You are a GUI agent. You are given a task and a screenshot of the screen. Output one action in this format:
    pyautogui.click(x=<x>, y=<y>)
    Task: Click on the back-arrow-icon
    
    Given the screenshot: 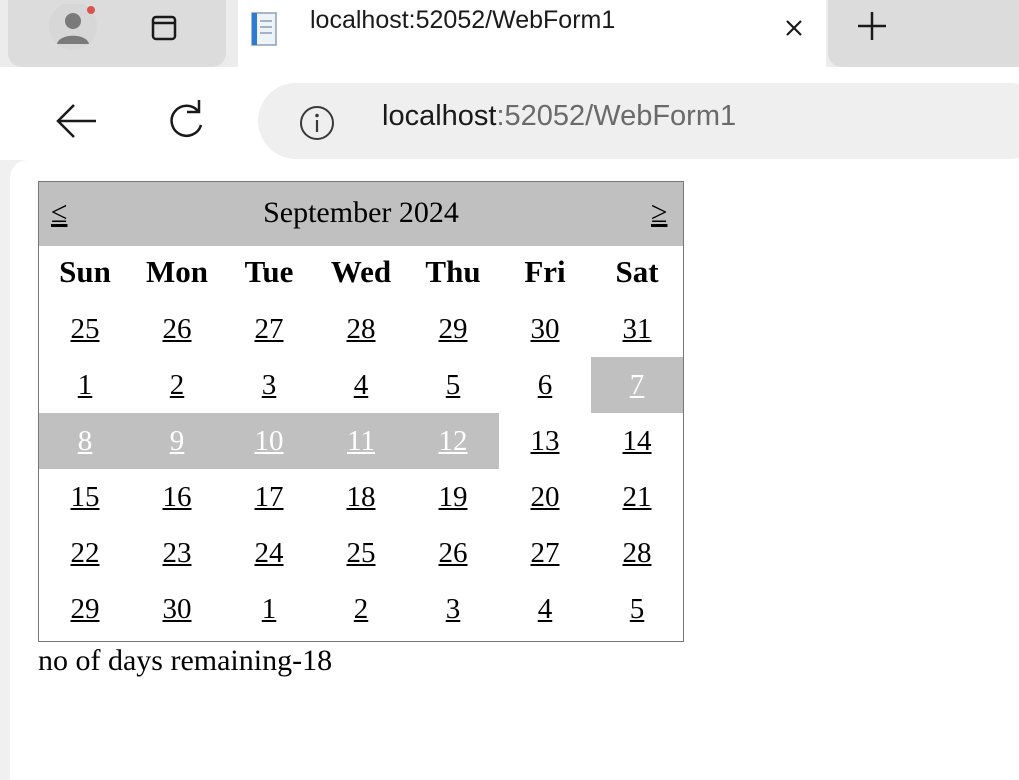 What is the action you would take?
    pyautogui.click(x=76, y=121)
    